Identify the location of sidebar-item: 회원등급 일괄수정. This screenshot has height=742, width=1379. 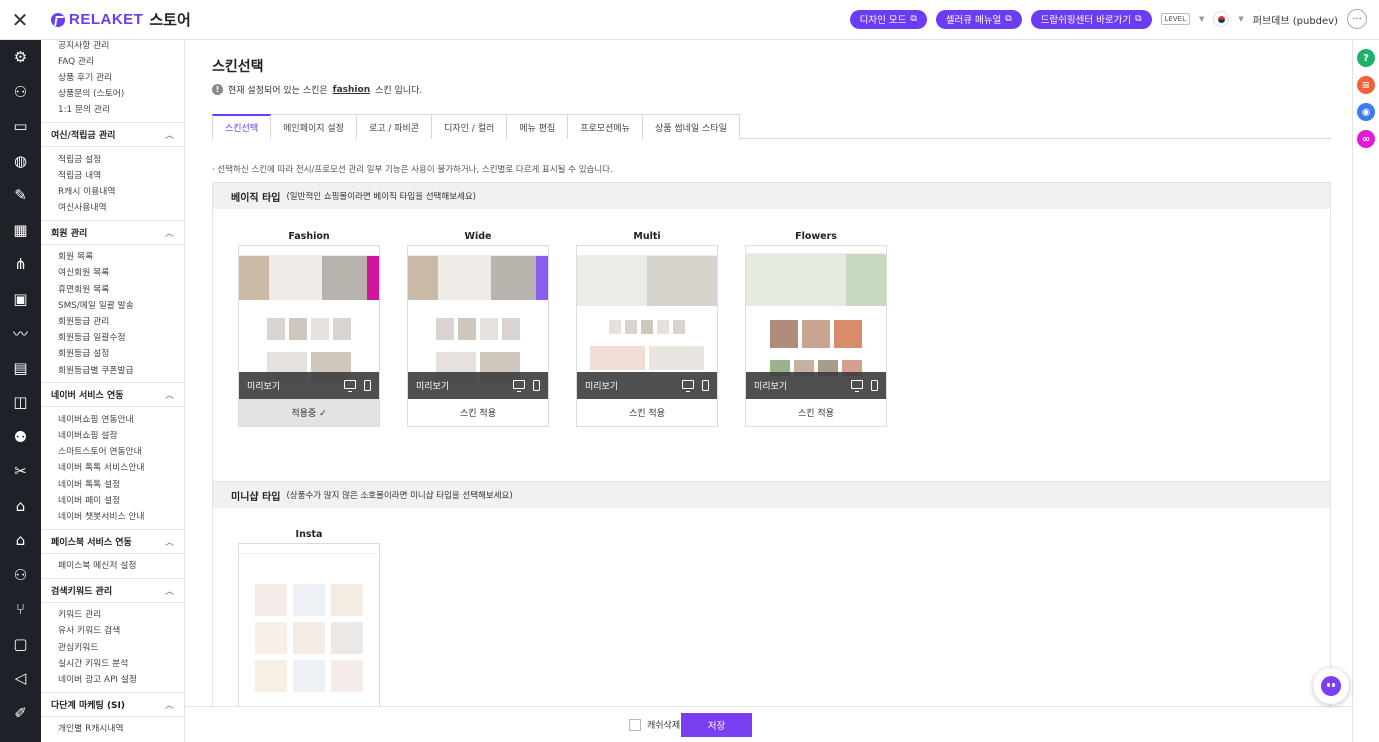
(112, 337).